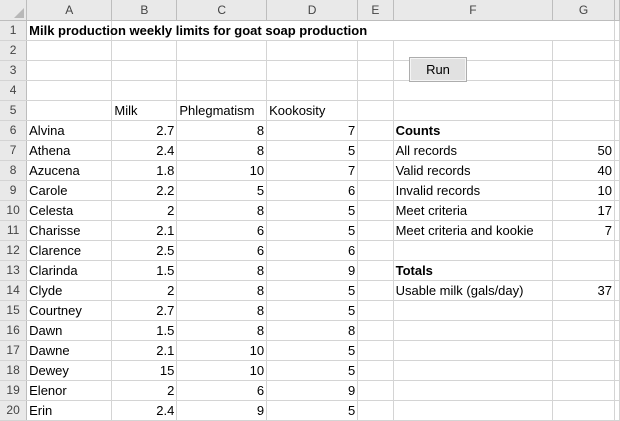  Describe the element at coordinates (375, 50) in the screenshot. I see `cell-e2` at that location.